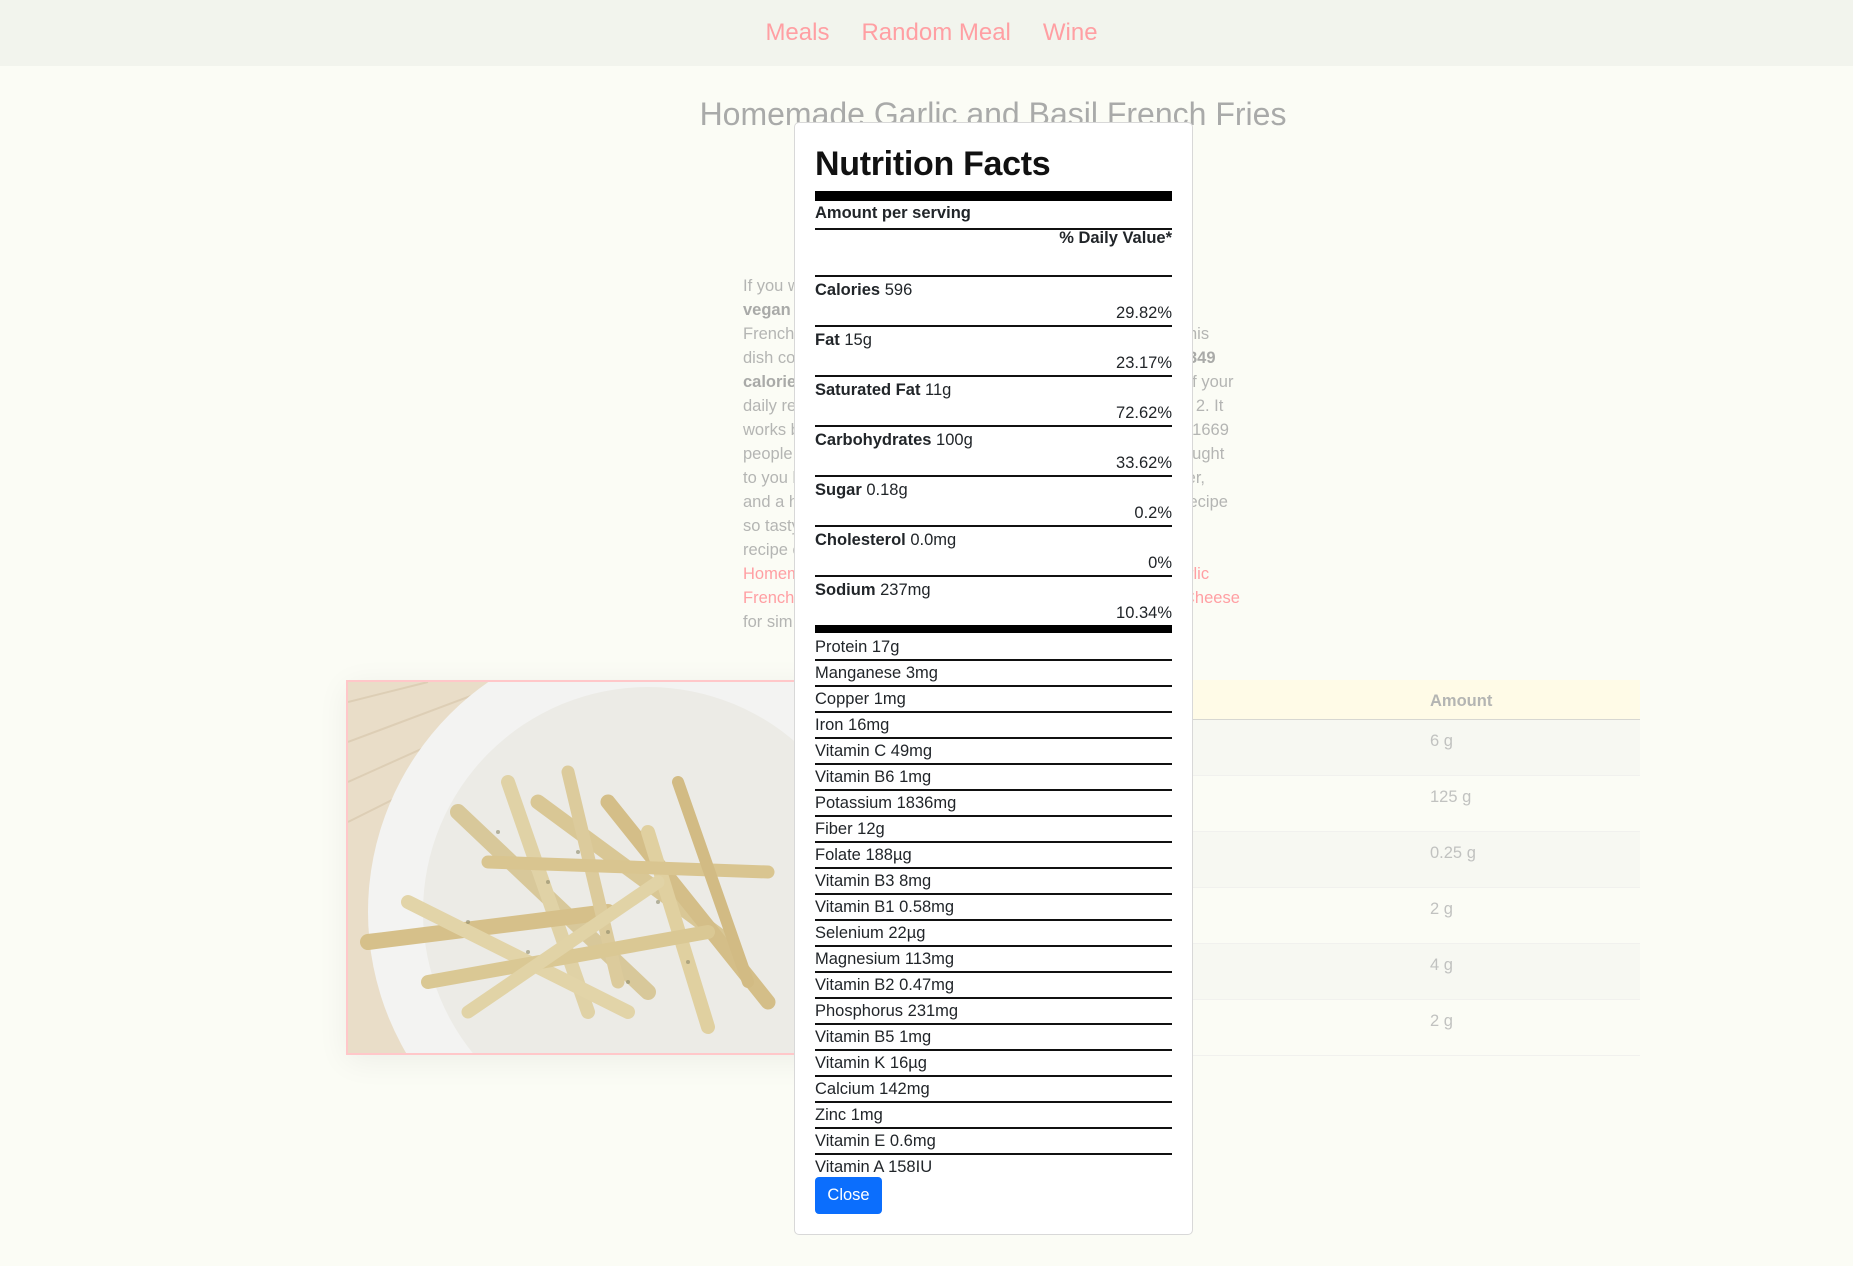 This screenshot has height=1266, width=1853. Describe the element at coordinates (993, 402) in the screenshot. I see `nutrient-row-saturated-fat: Saturated Fat 11g 72.62%` at that location.